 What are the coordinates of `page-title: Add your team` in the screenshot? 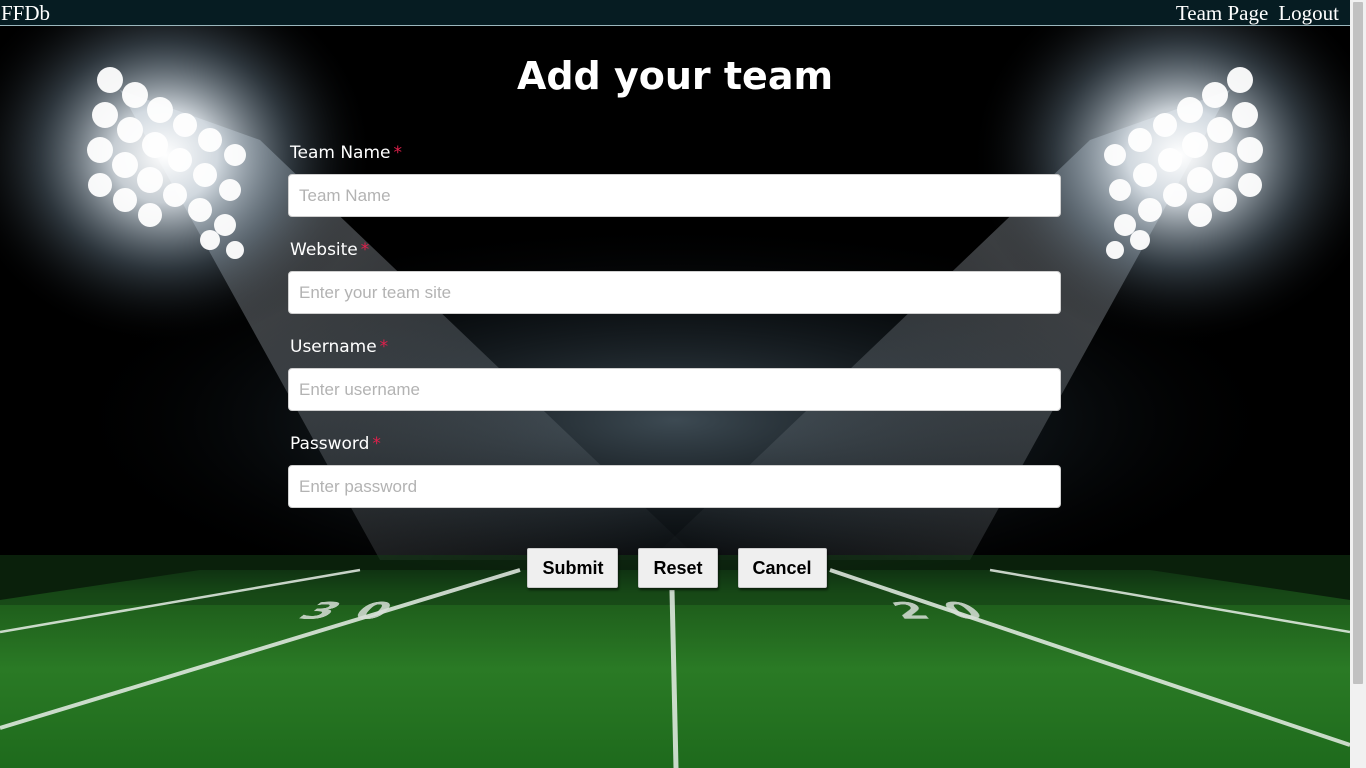 It's located at (675, 76).